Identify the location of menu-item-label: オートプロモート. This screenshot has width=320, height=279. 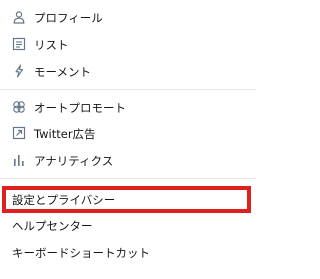
(80, 108).